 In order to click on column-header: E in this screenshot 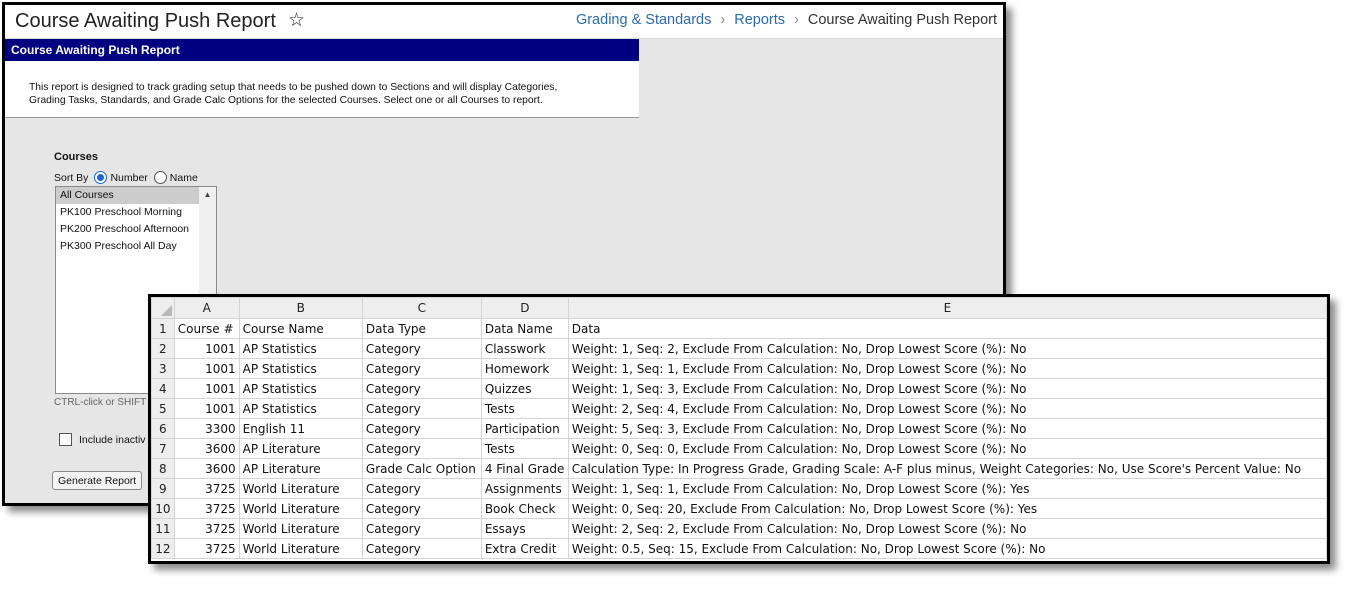, I will do `click(947, 308)`.